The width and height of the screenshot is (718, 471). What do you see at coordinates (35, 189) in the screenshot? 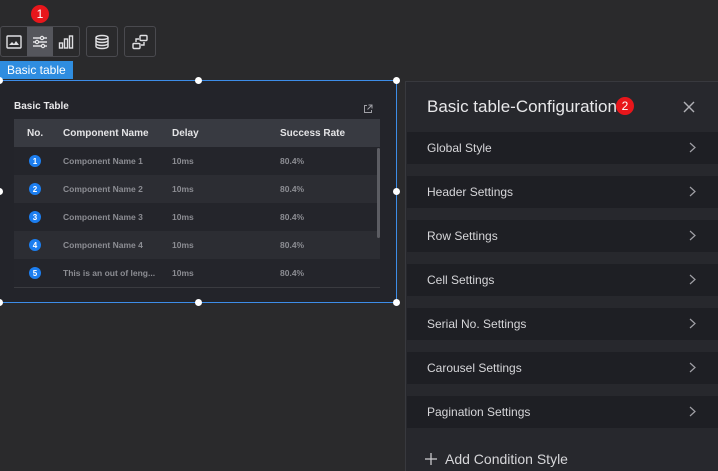
I see `serial-number: 2` at bounding box center [35, 189].